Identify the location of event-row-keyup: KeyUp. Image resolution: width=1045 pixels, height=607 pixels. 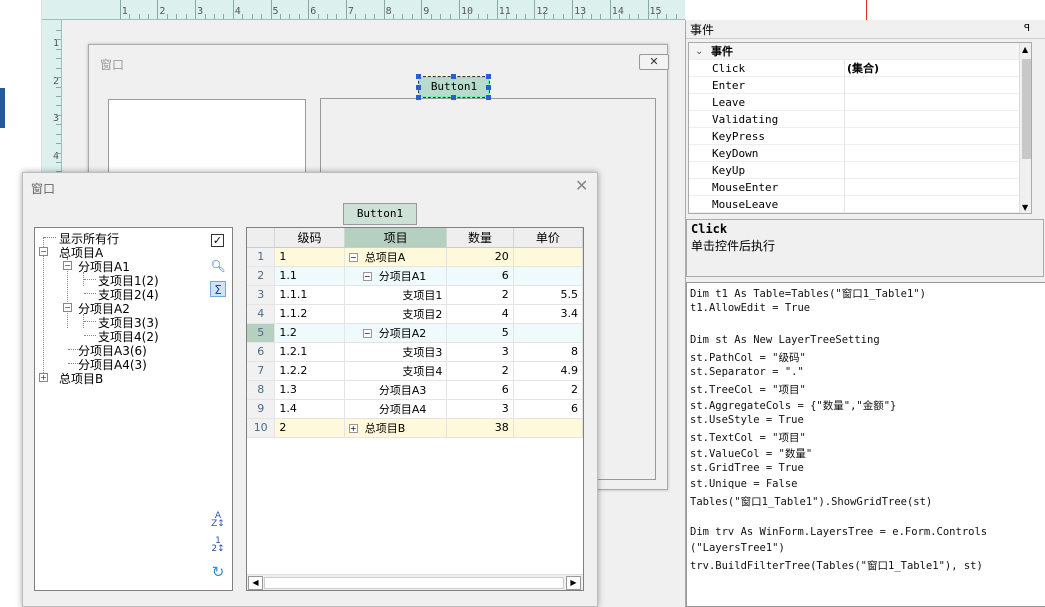
(854, 170).